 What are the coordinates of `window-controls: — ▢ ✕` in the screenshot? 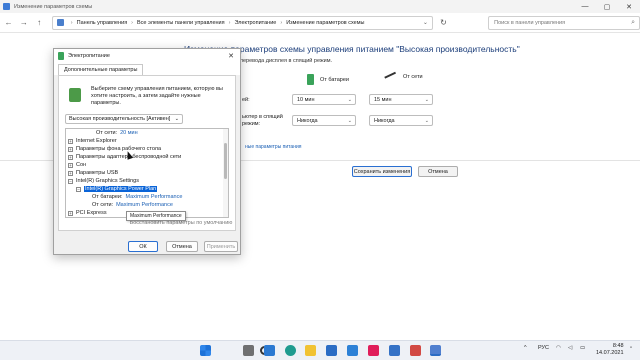 It's located at (607, 6).